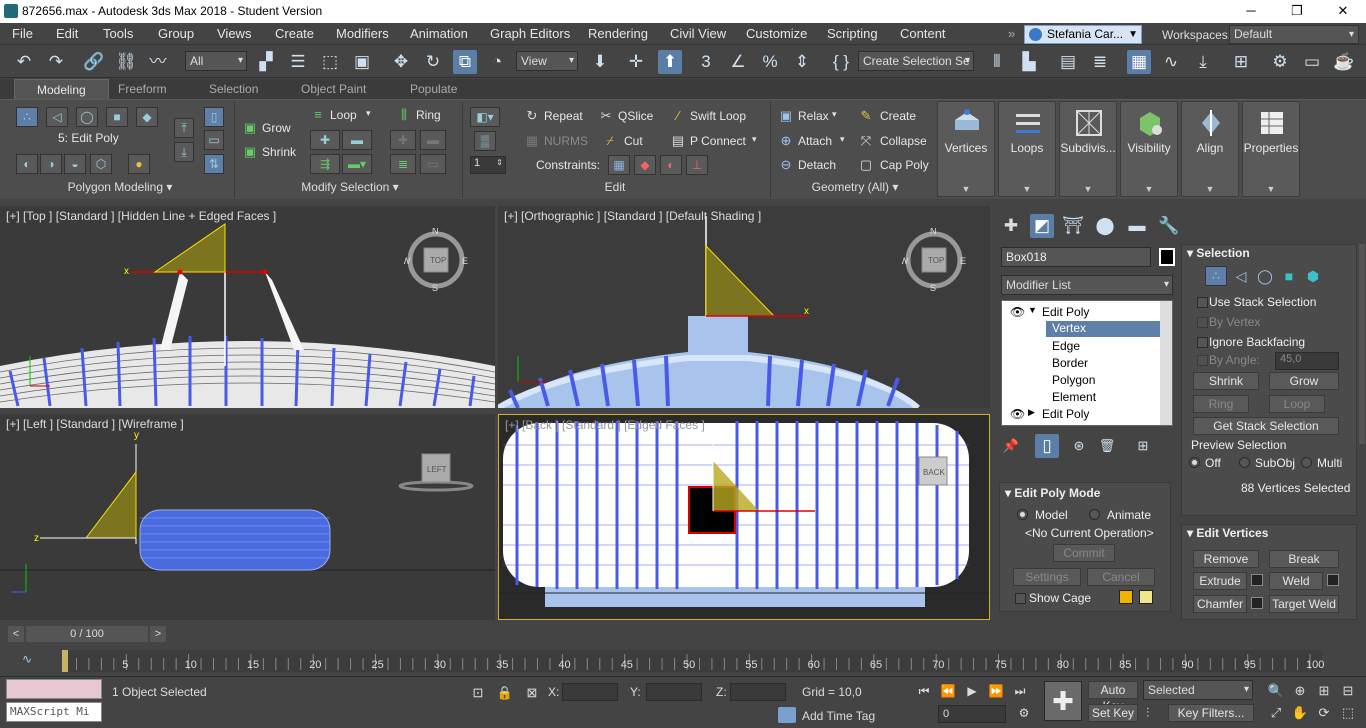  What do you see at coordinates (718, 116) in the screenshot?
I see `swift-loop-button: Swift Loop` at bounding box center [718, 116].